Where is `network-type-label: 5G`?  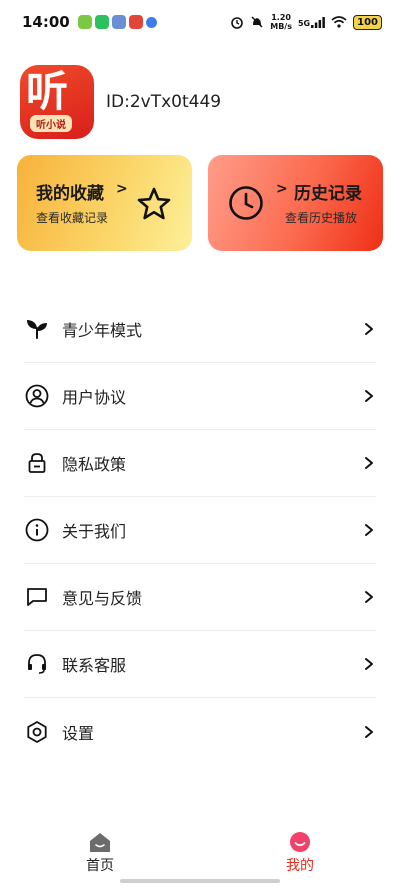 network-type-label: 5G is located at coordinates (304, 23).